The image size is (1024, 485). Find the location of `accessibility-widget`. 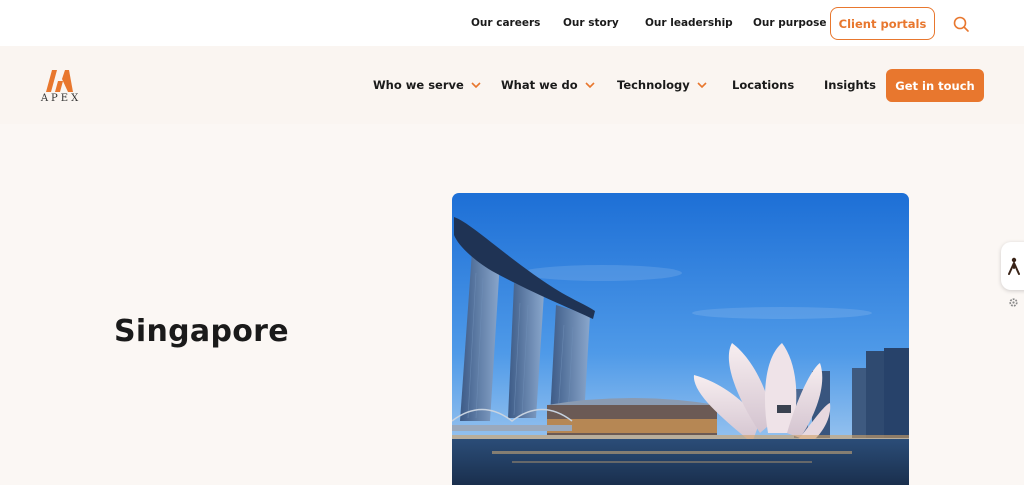

accessibility-widget is located at coordinates (1012, 266).